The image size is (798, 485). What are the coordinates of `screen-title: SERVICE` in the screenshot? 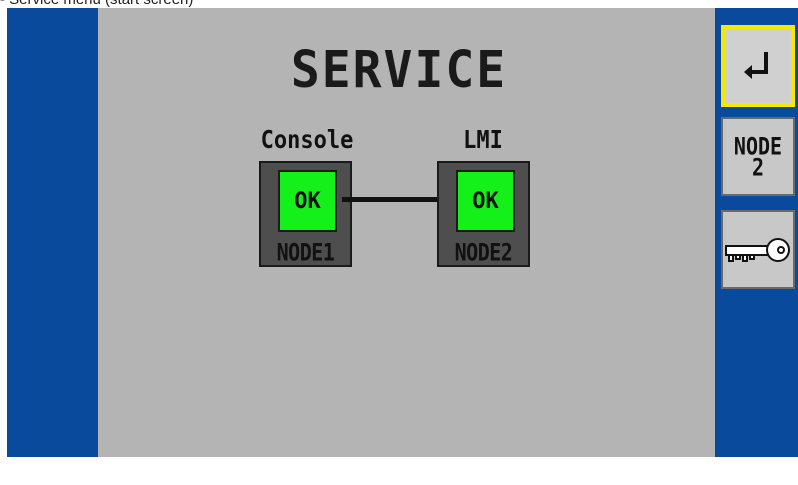 It's located at (399, 70).